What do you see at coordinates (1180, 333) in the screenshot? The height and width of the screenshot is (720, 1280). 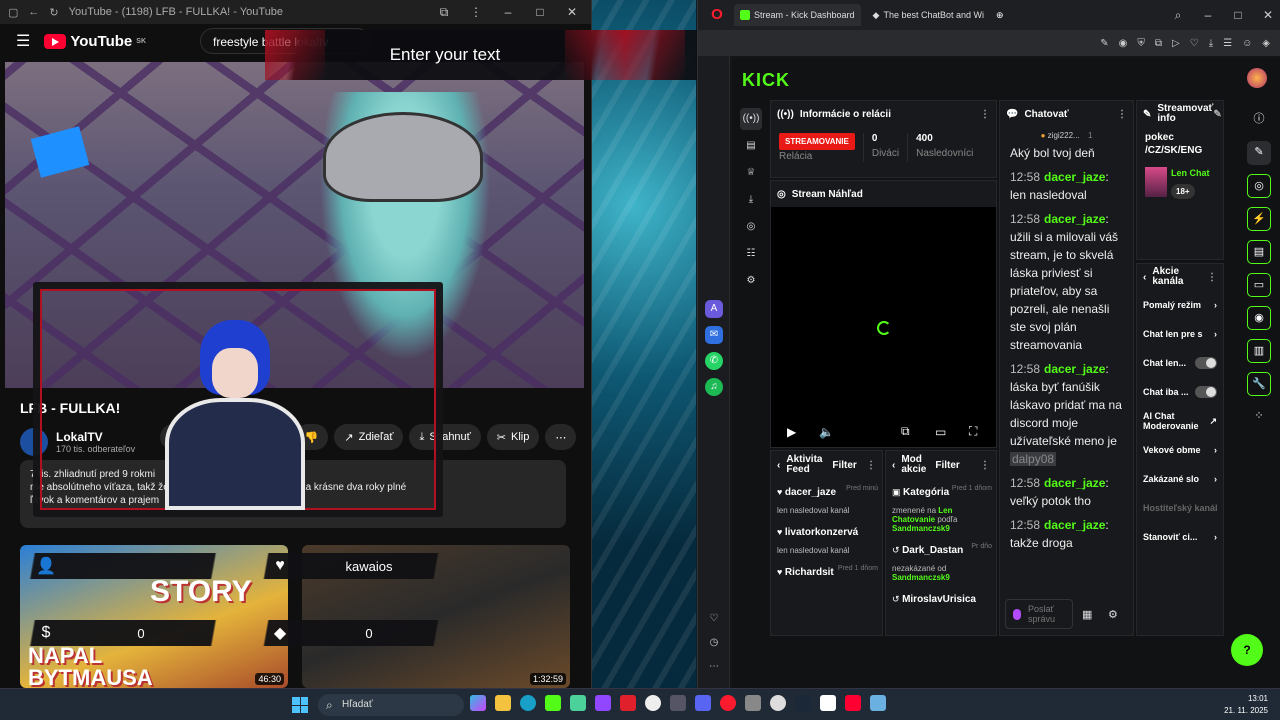 I see `action-followers-only: Chat len pre s ›` at bounding box center [1180, 333].